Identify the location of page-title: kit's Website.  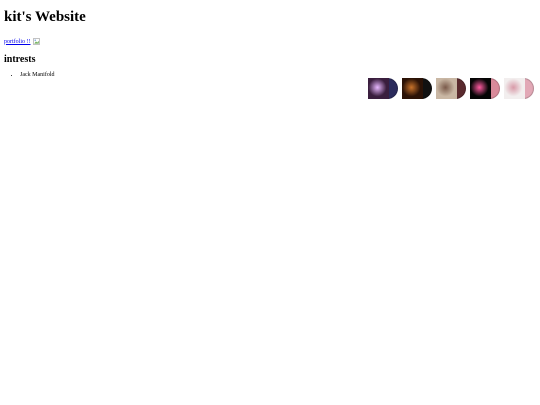
(45, 17).